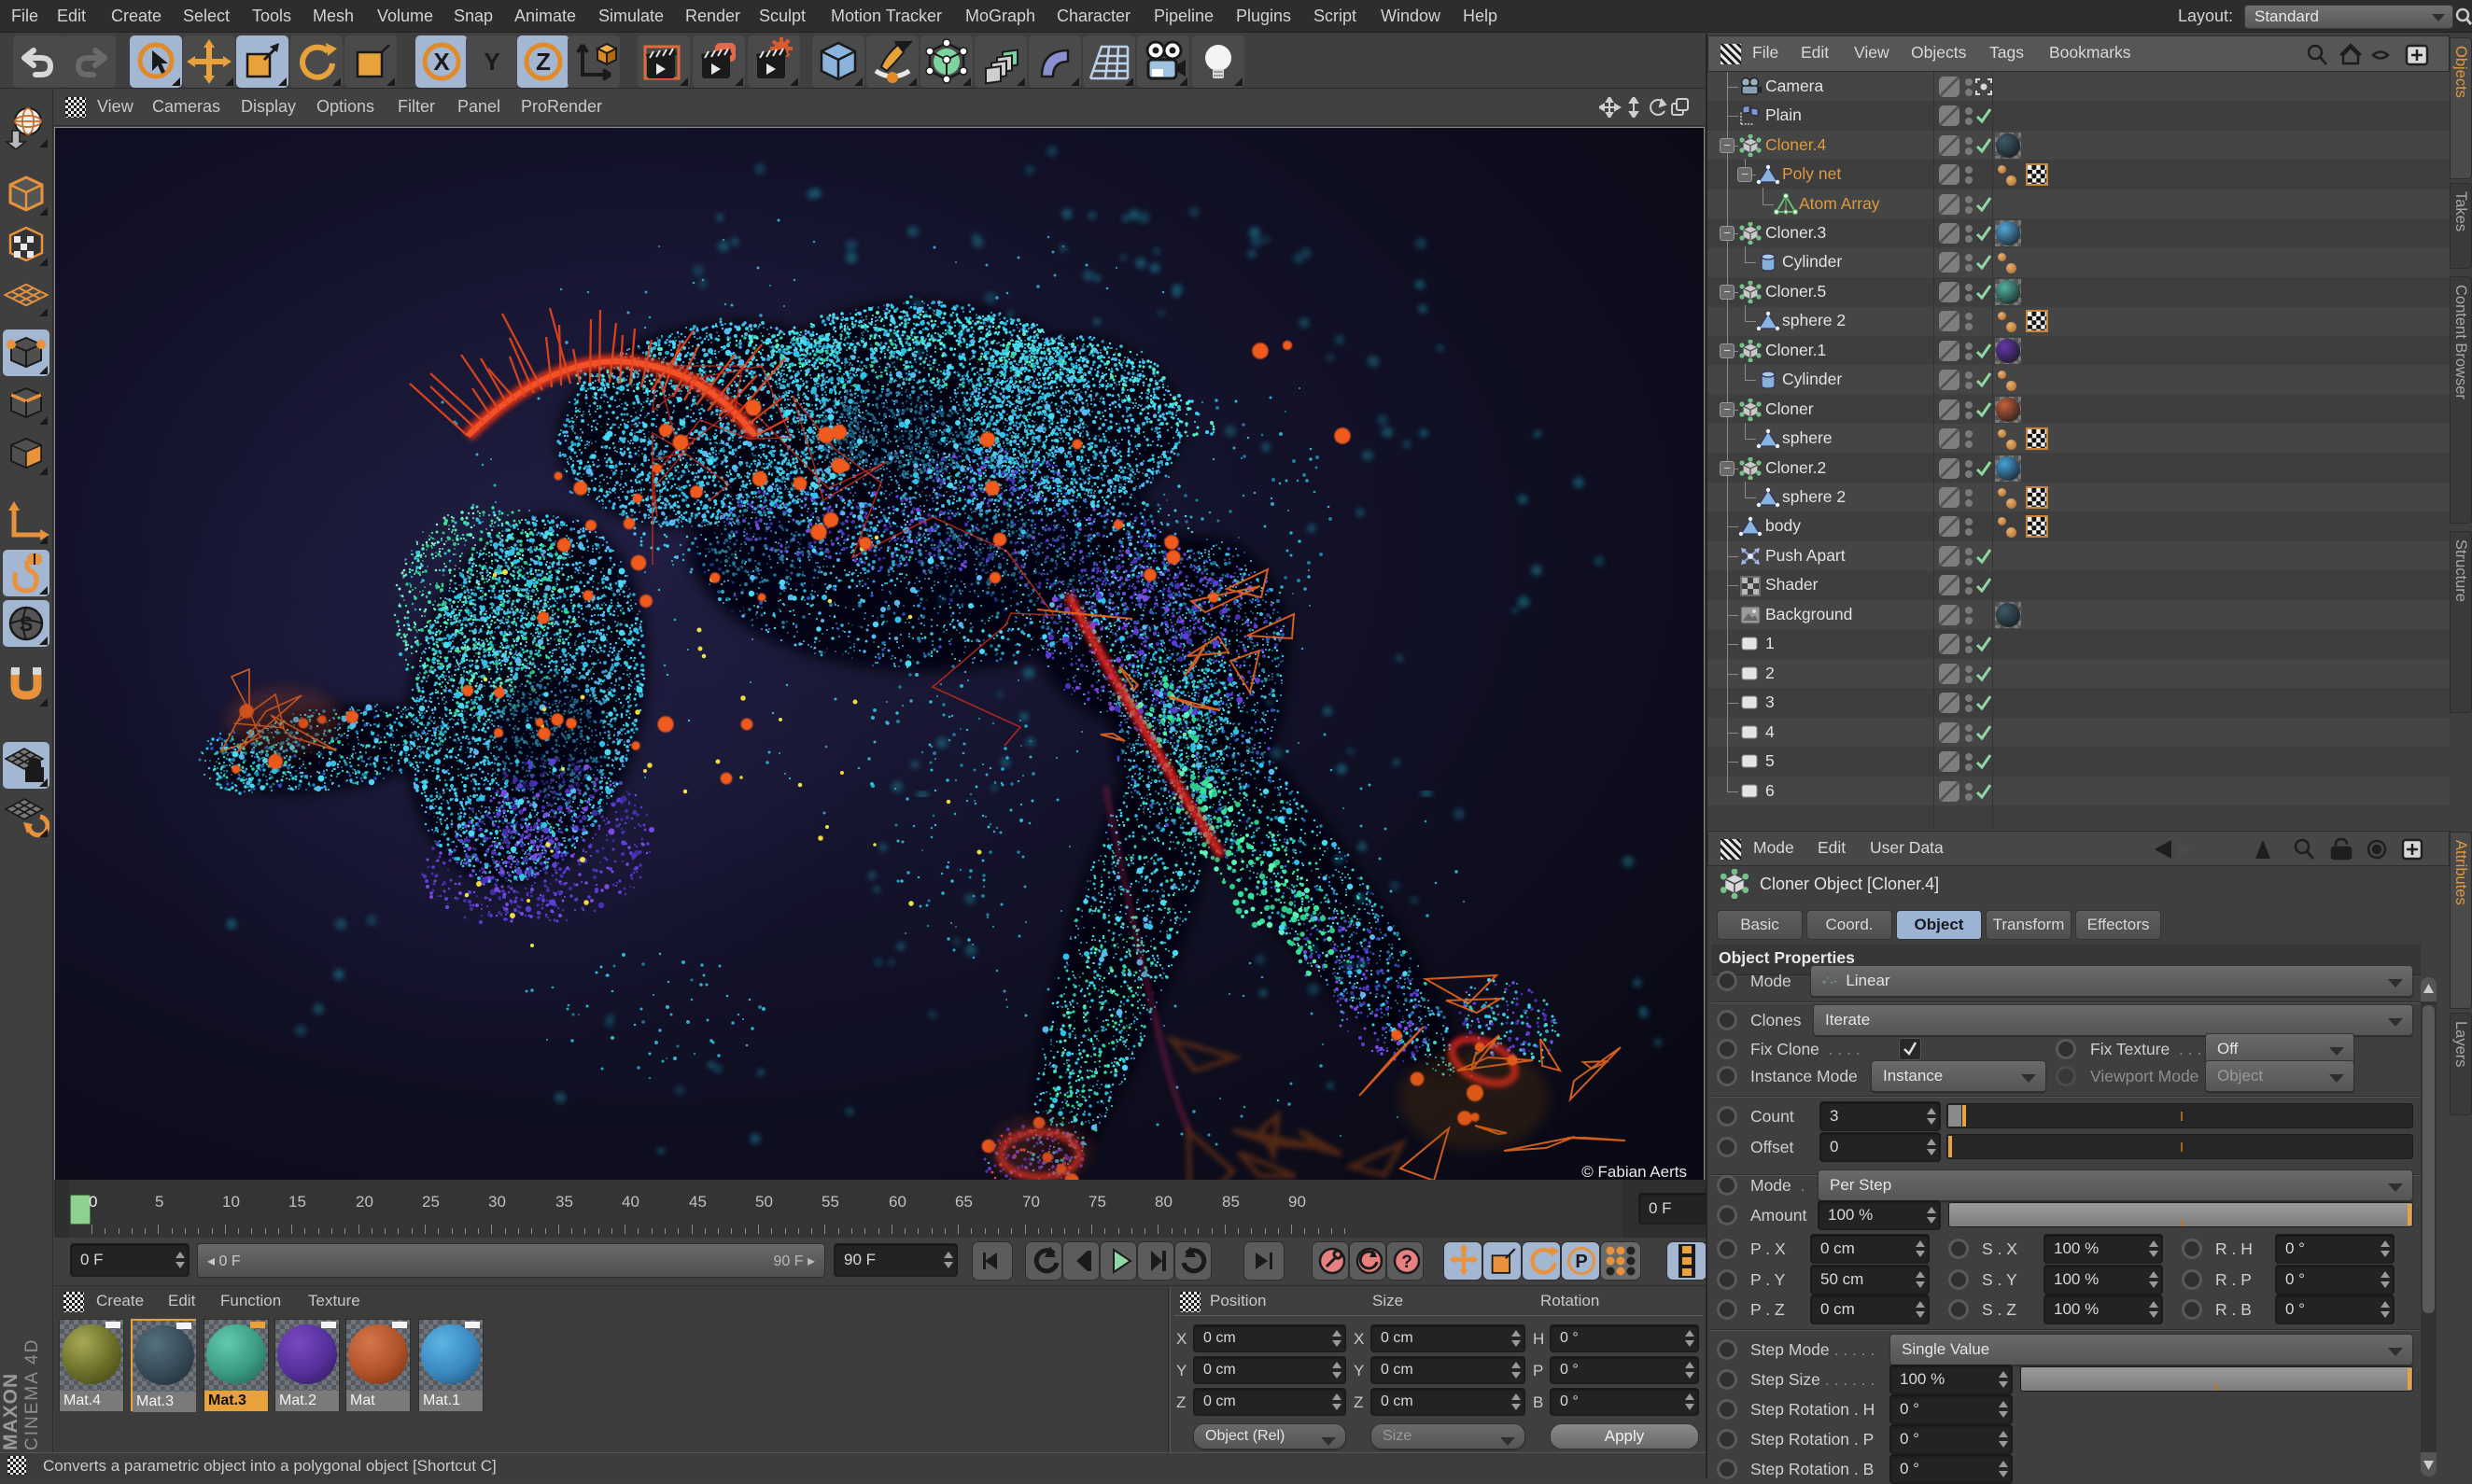 Image resolution: width=2472 pixels, height=1484 pixels. Describe the element at coordinates (1634, 1171) in the screenshot. I see `svg-text: © Fabian Aerts` at that location.